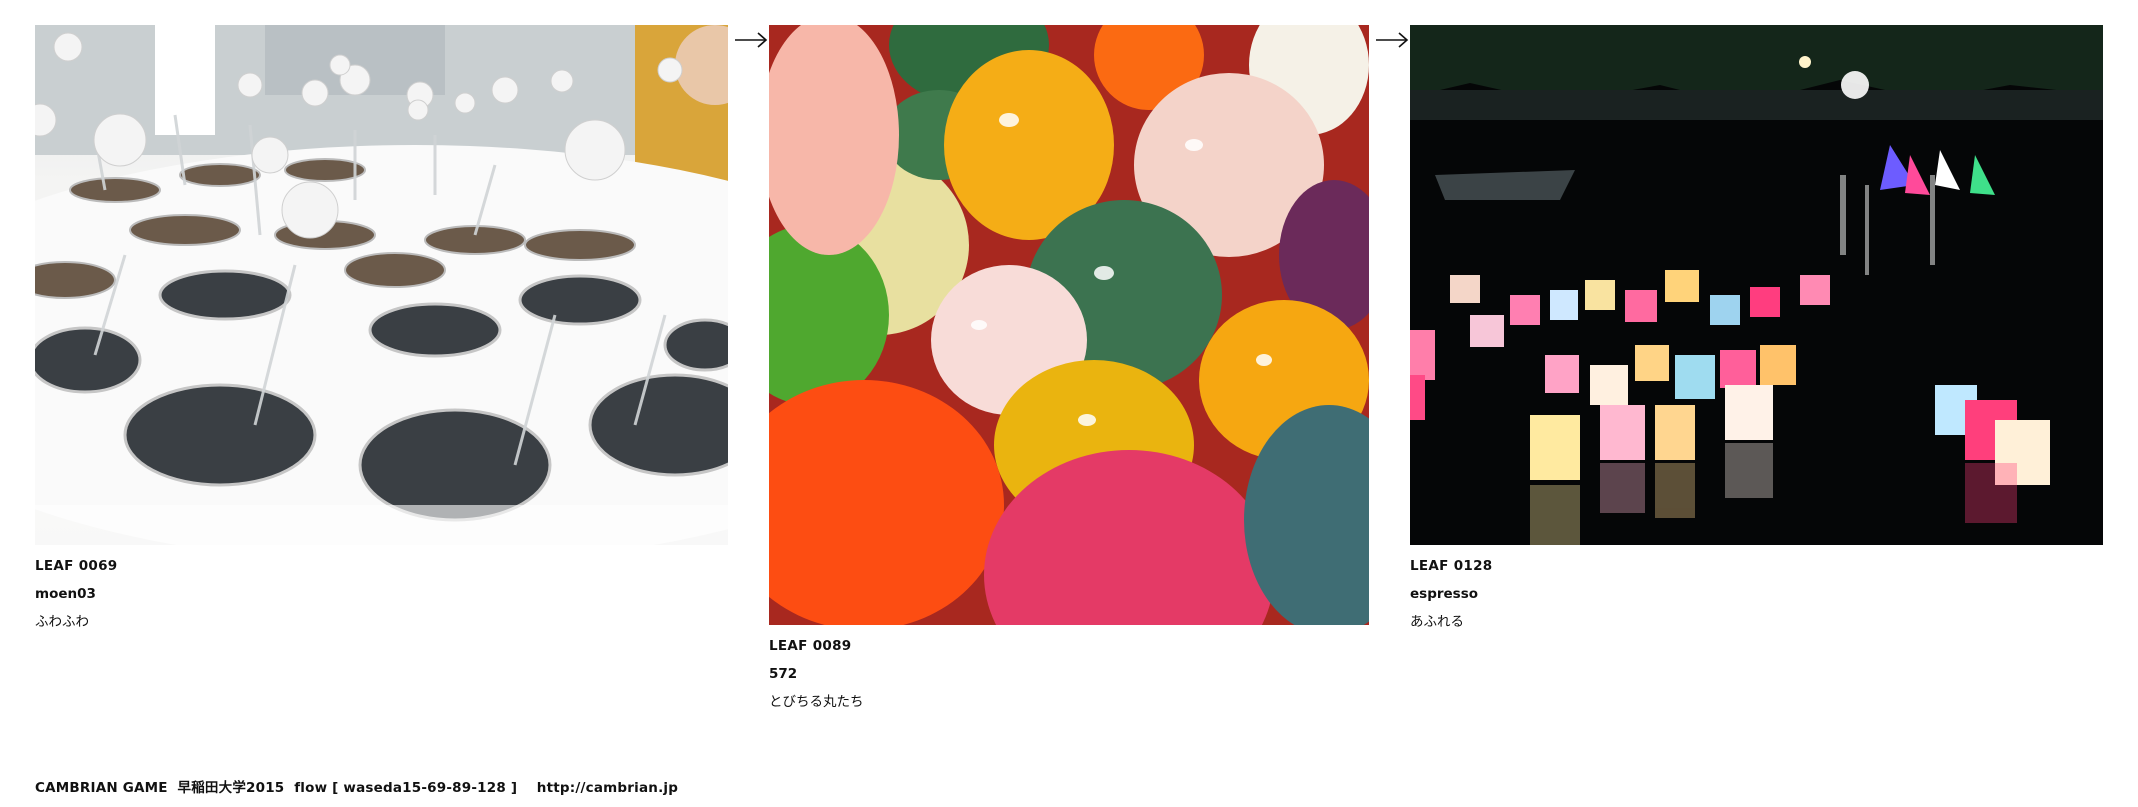 The width and height of the screenshot is (2138, 807). What do you see at coordinates (1437, 622) in the screenshot?
I see `leaf-title: あふれる` at bounding box center [1437, 622].